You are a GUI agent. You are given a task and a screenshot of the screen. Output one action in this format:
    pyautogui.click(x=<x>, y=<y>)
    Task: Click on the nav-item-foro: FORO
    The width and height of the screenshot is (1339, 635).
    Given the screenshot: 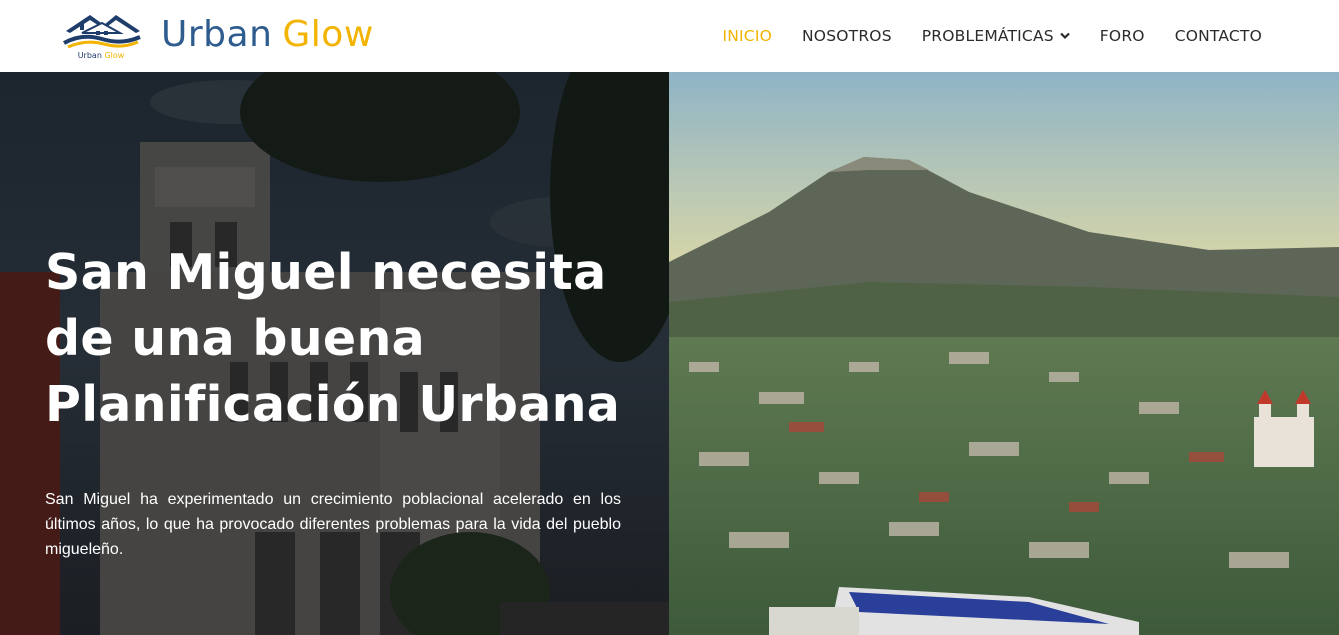 What is the action you would take?
    pyautogui.click(x=1122, y=36)
    